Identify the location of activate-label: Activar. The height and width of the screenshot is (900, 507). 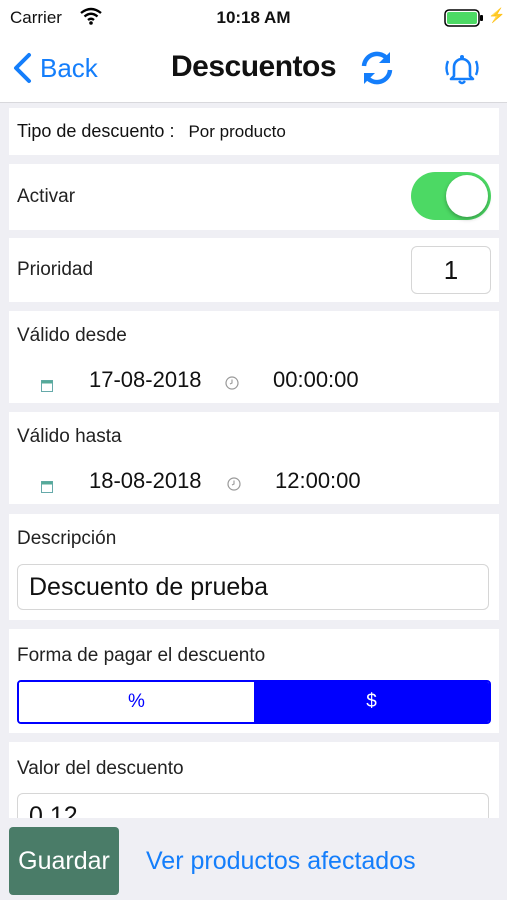
(46, 196).